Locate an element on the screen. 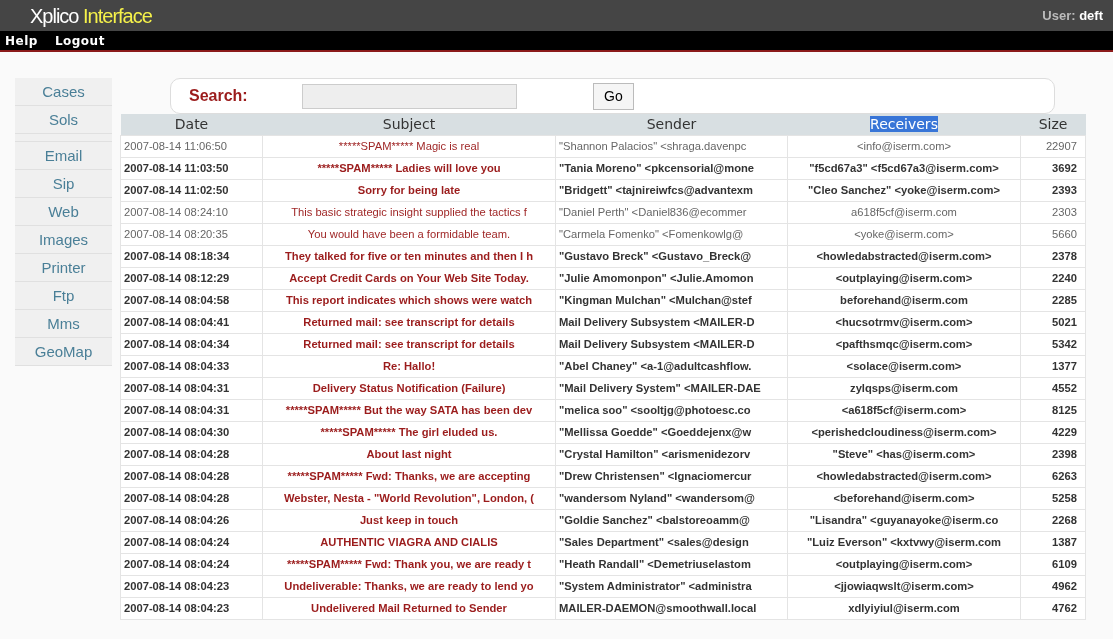 This screenshot has height=639, width=1113. column-header: Sender is located at coordinates (671, 124).